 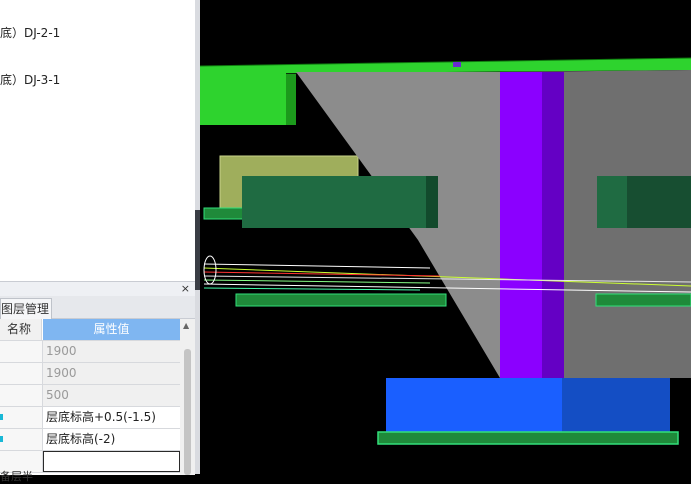 I want to click on beam-left, so click(x=334, y=202).